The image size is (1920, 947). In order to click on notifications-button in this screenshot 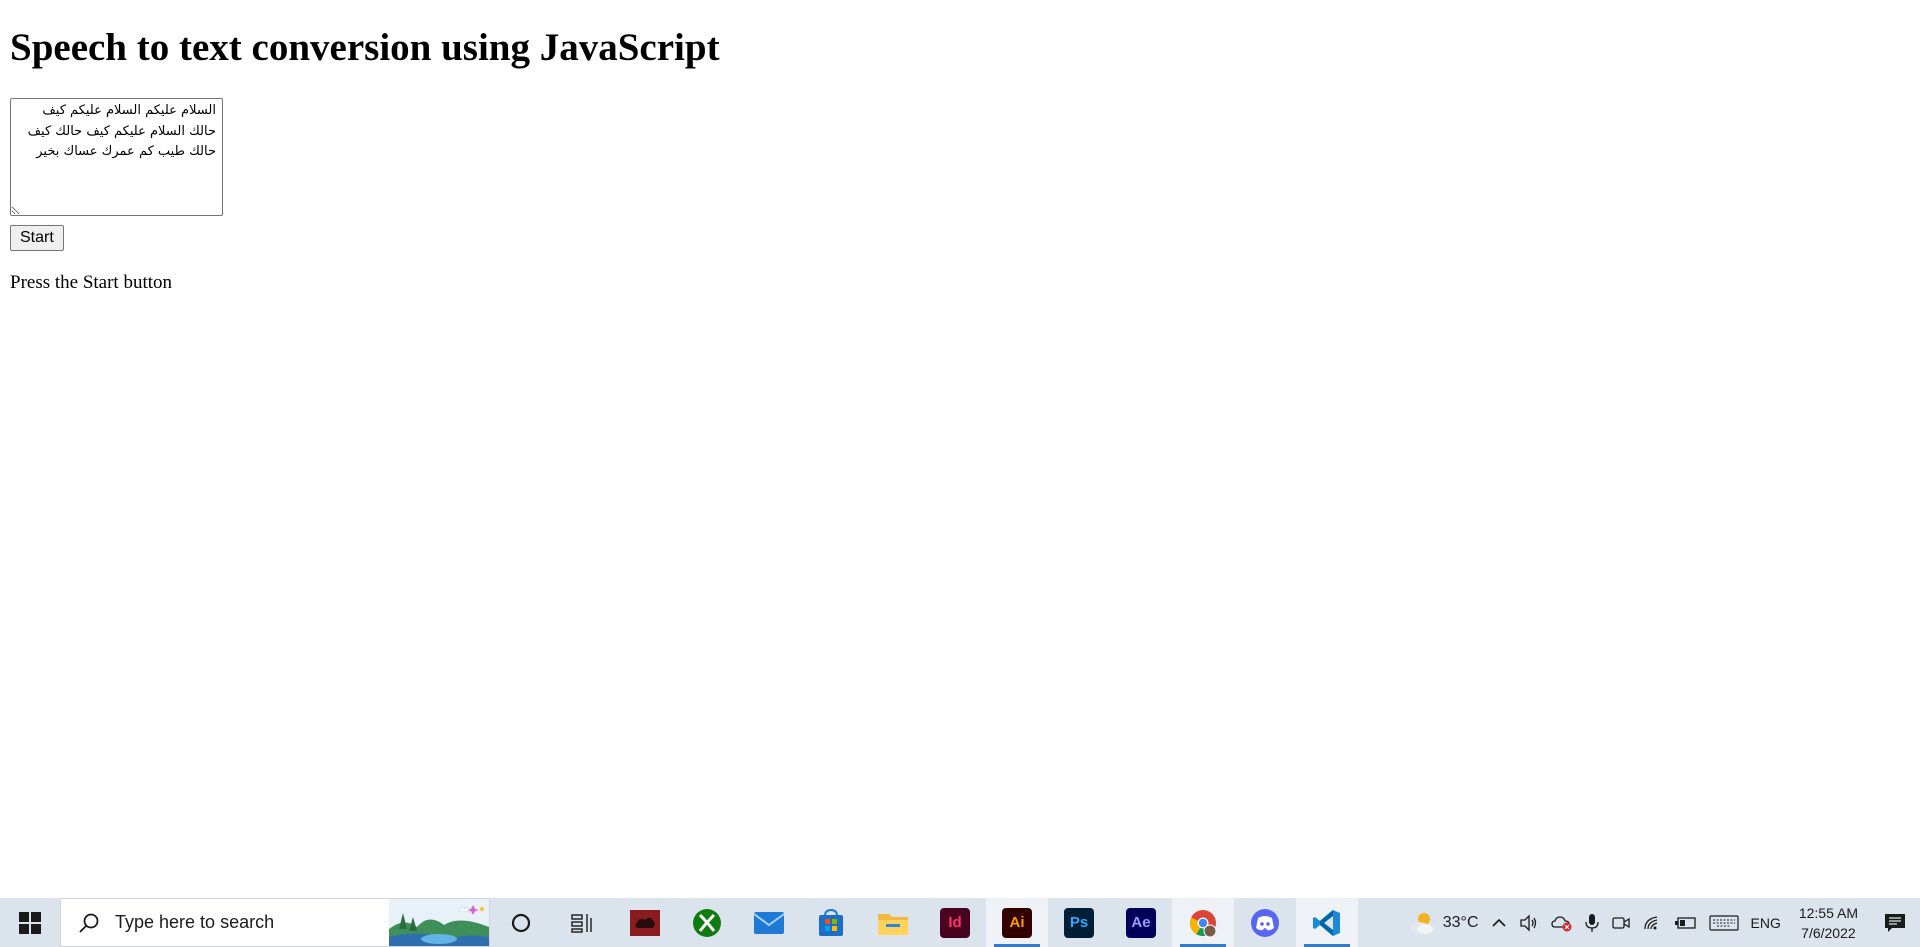, I will do `click(1895, 922)`.